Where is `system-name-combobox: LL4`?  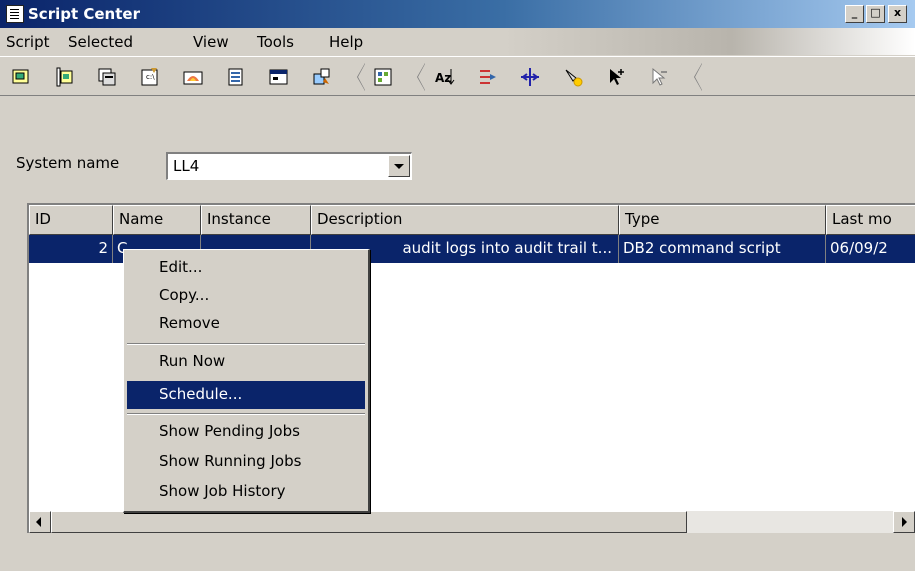 system-name-combobox: LL4 is located at coordinates (289, 166).